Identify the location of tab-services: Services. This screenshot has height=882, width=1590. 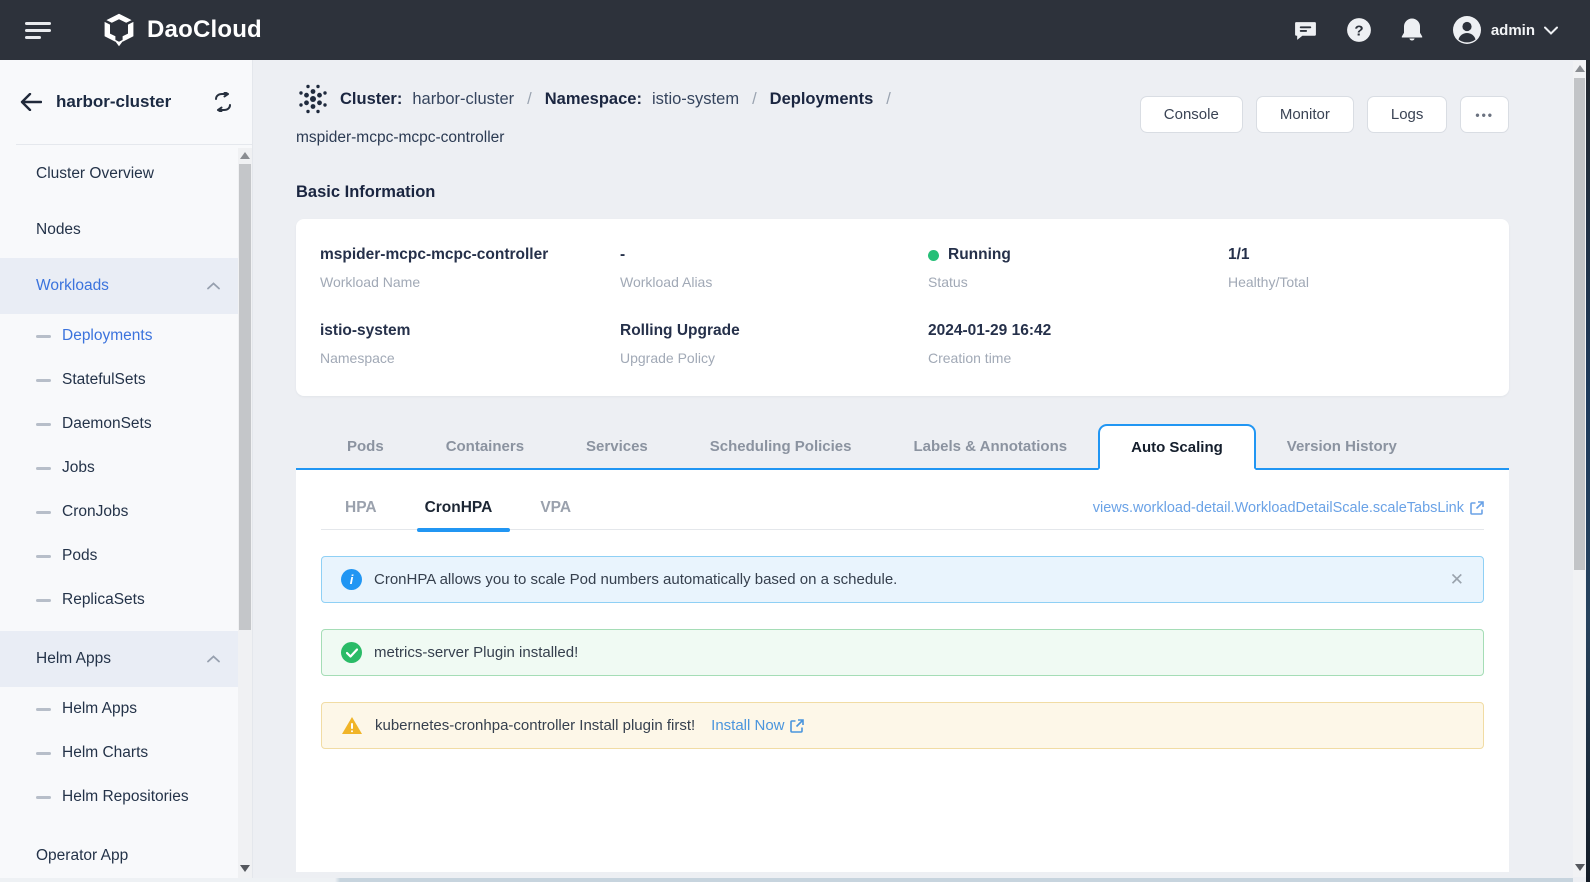
(617, 446).